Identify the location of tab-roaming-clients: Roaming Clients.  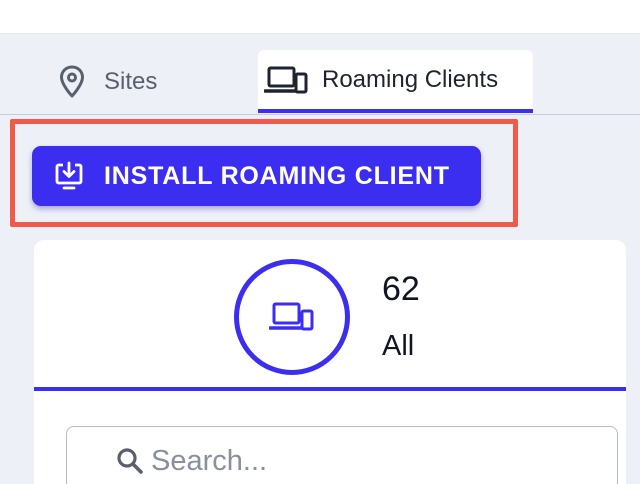
(395, 81).